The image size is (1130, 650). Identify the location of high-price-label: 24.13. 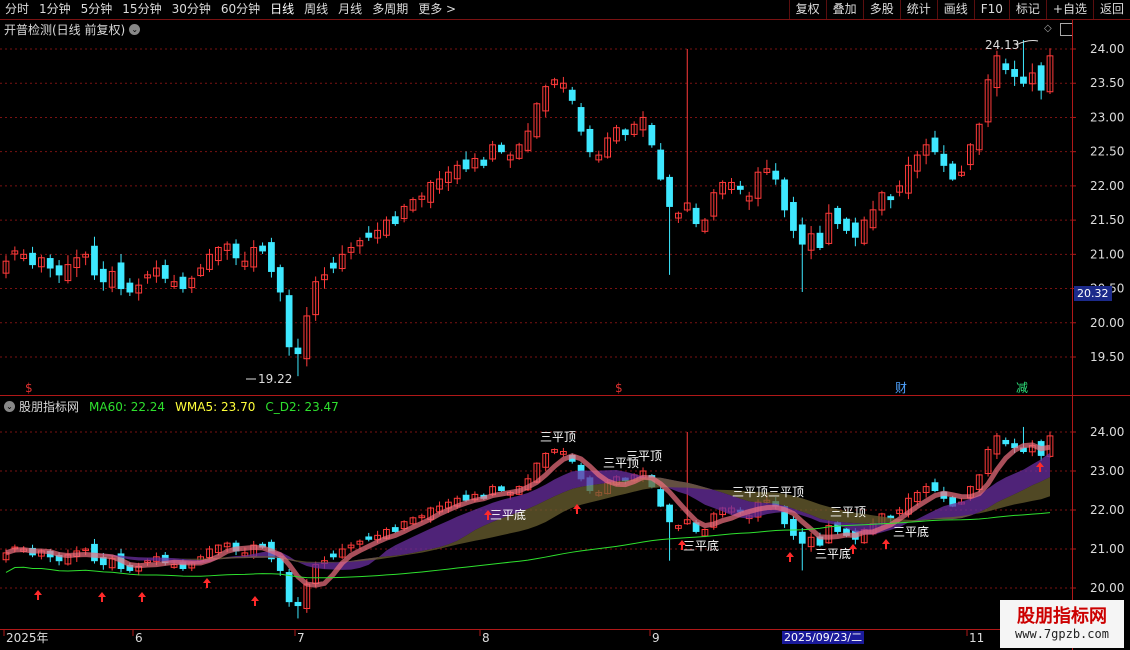
(1002, 45).